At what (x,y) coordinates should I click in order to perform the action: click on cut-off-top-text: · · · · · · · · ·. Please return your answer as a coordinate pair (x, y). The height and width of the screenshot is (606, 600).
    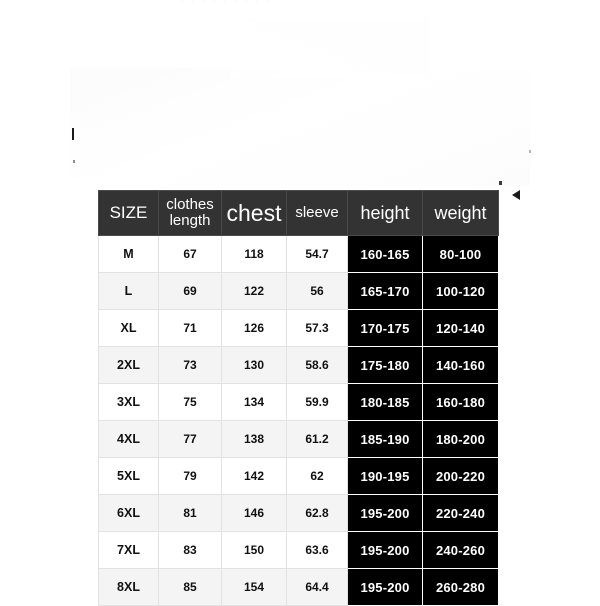
    Looking at the image, I should click on (226, 4).